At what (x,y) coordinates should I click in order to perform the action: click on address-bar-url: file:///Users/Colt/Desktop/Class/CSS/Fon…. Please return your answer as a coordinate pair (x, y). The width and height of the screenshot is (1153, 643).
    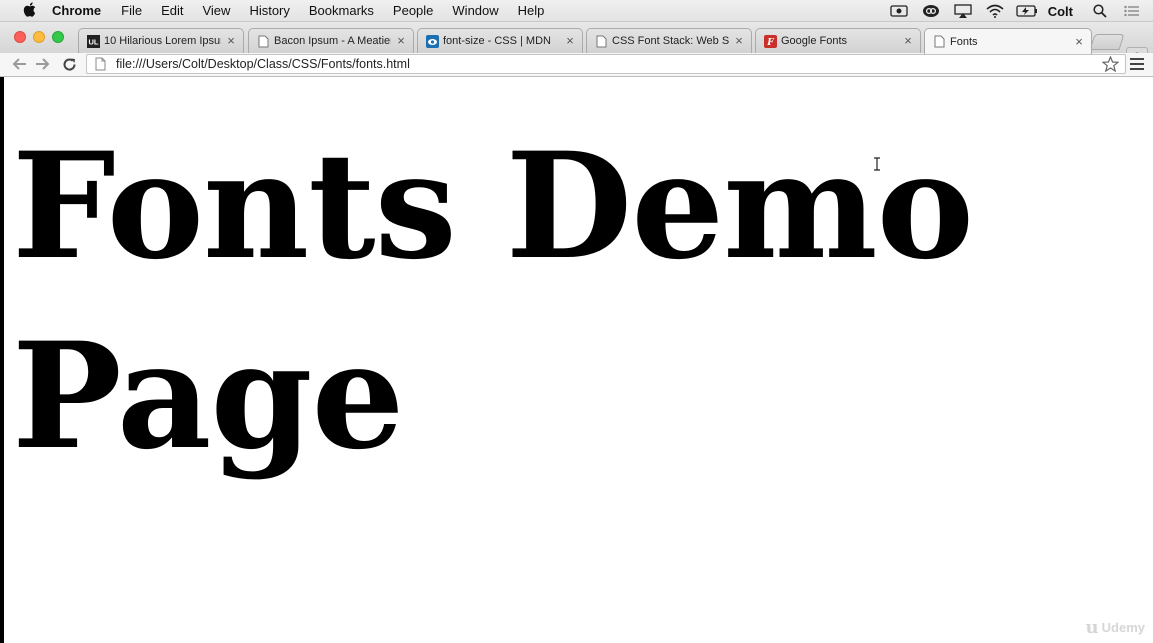
    Looking at the image, I should click on (263, 64).